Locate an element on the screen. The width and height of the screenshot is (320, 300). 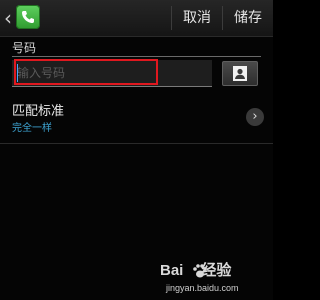
back-chevron-icon: ‹ is located at coordinates (10, 18).